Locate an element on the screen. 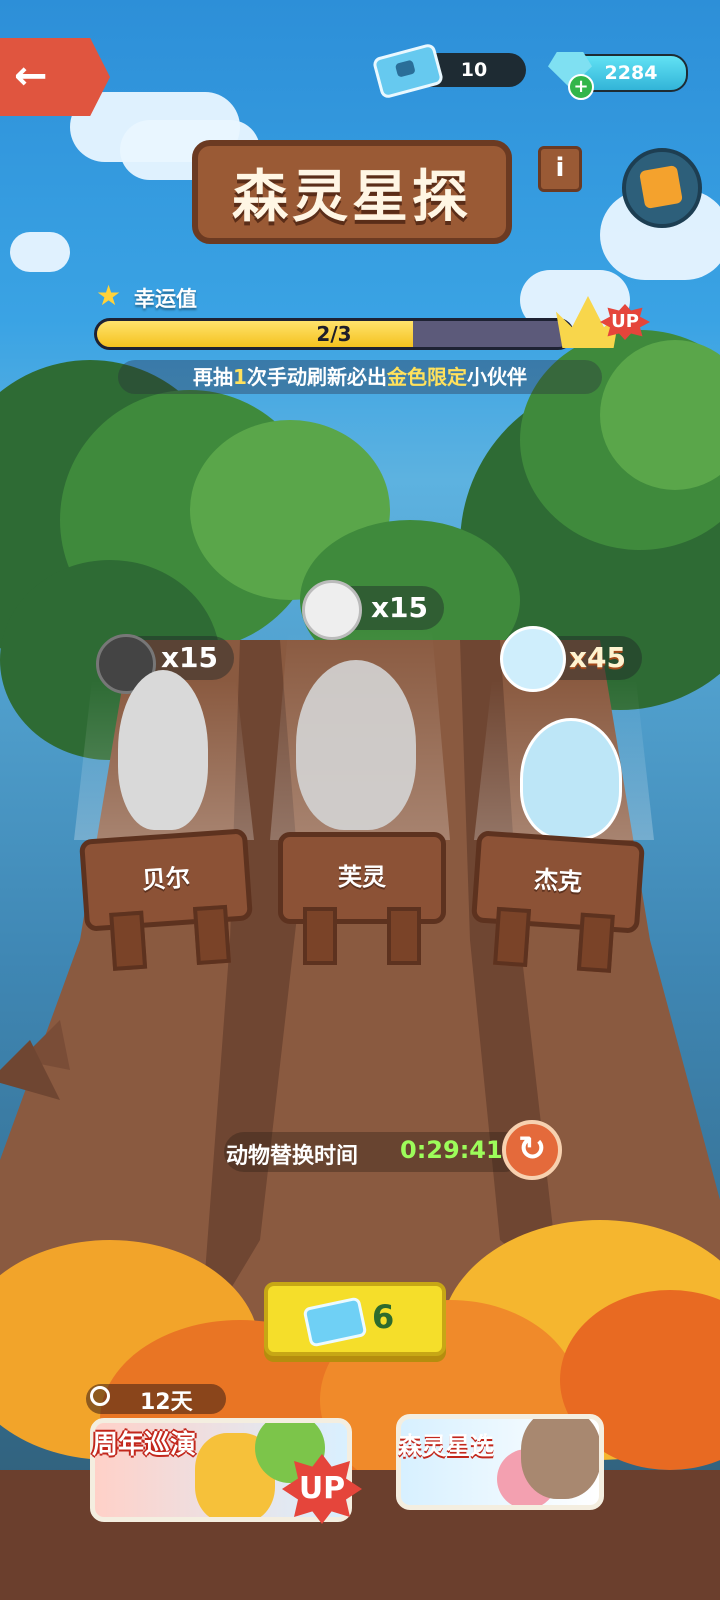 The height and width of the screenshot is (1600, 720). draw-button: 6 is located at coordinates (355, 1319).